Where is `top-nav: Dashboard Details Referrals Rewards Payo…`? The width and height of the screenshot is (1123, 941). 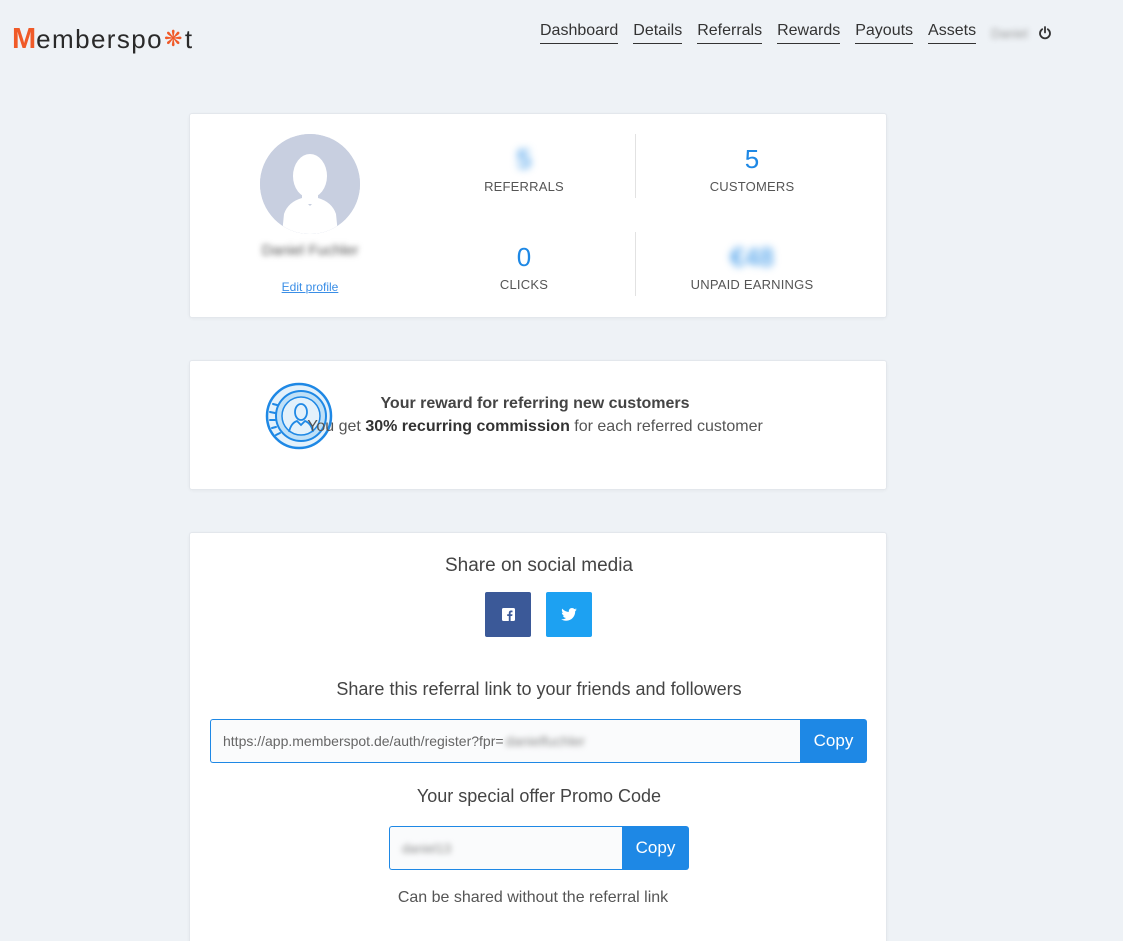
top-nav: Dashboard Details Referrals Rewards Payo… is located at coordinates (796, 33).